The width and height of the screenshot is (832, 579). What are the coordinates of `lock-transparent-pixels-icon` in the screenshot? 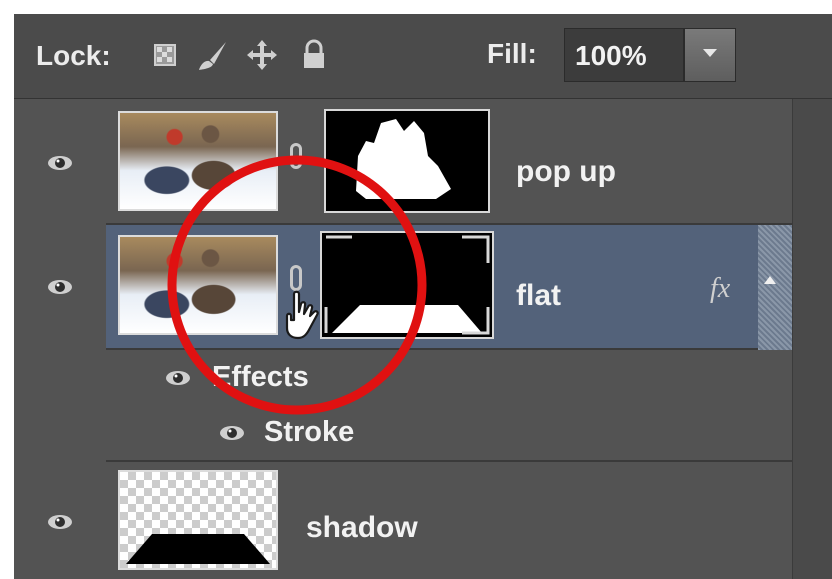 It's located at (165, 55).